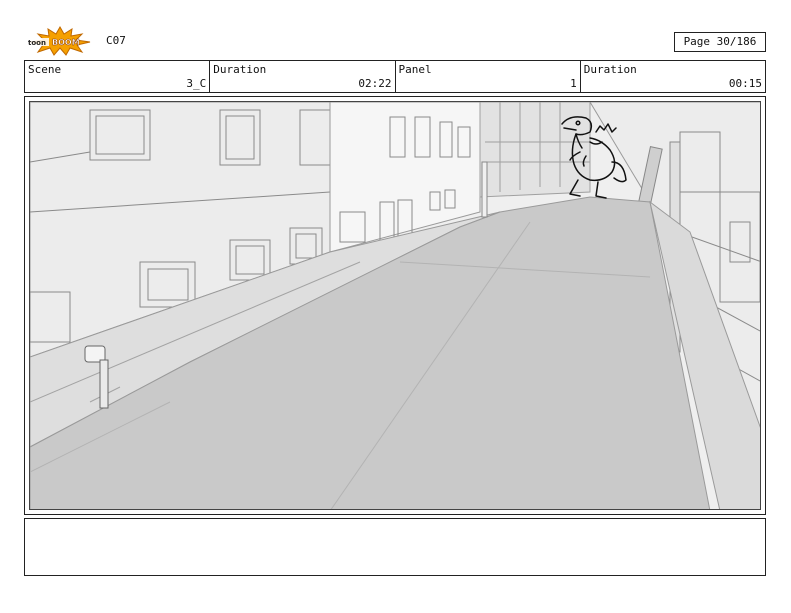 The height and width of the screenshot is (613, 791). I want to click on svg-text: toon, so click(37, 43).